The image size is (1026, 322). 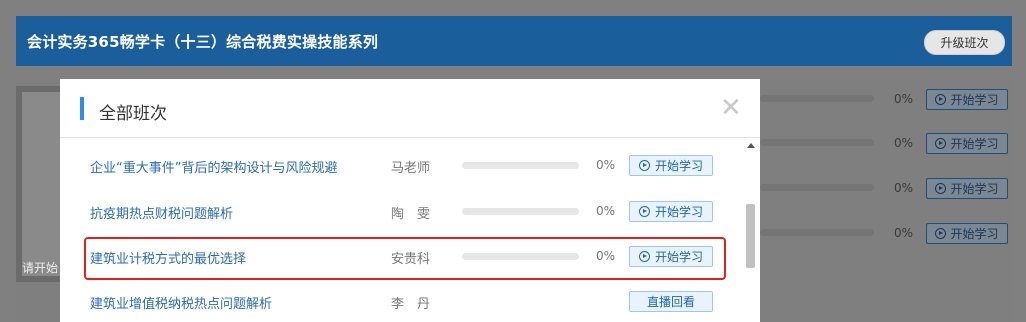 I want to click on thumbnail-caption: 请开始, so click(x=40, y=268).